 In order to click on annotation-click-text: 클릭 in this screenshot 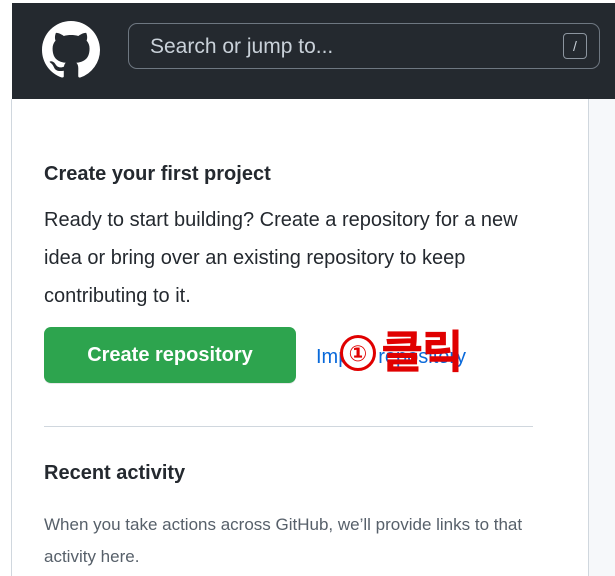, I will do `click(423, 353)`.